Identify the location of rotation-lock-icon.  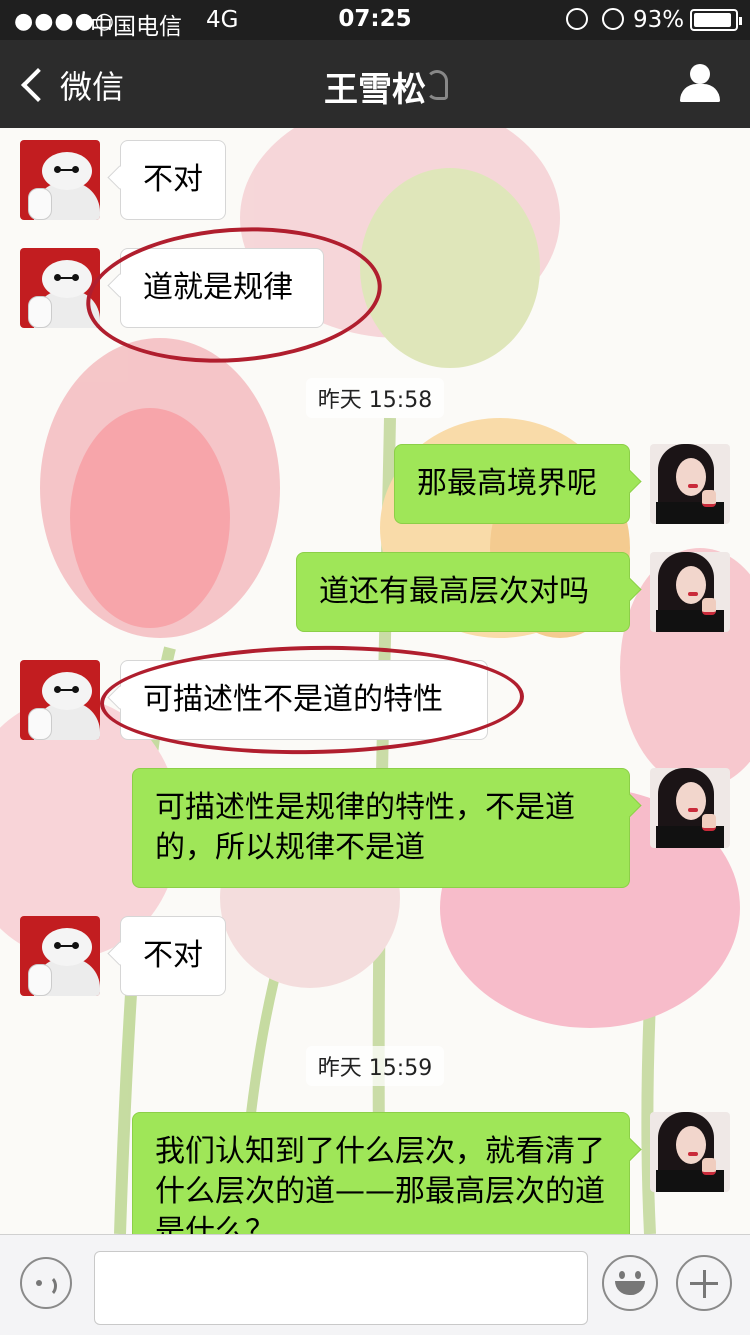
(577, 19).